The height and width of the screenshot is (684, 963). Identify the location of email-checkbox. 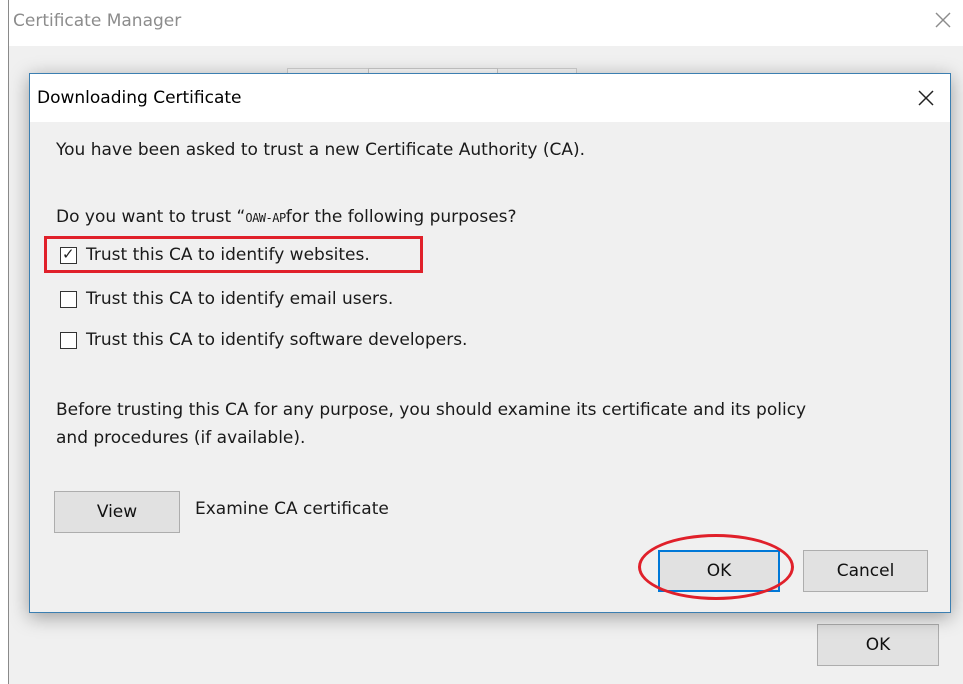
(68, 299).